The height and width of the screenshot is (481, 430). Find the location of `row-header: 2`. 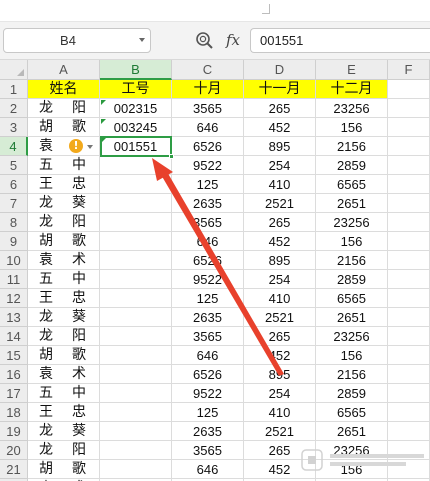

row-header: 2 is located at coordinates (14, 108).